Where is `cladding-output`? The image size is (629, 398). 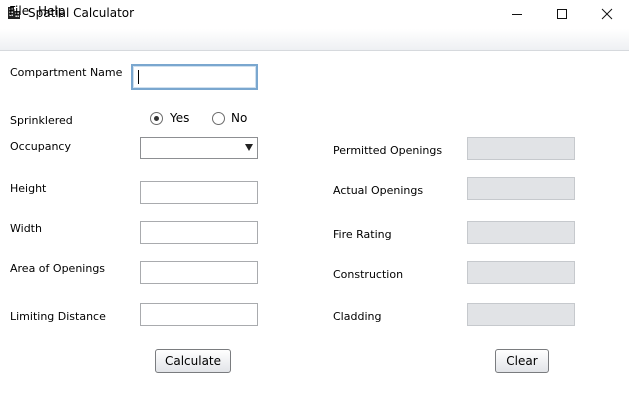
cladding-output is located at coordinates (521, 314).